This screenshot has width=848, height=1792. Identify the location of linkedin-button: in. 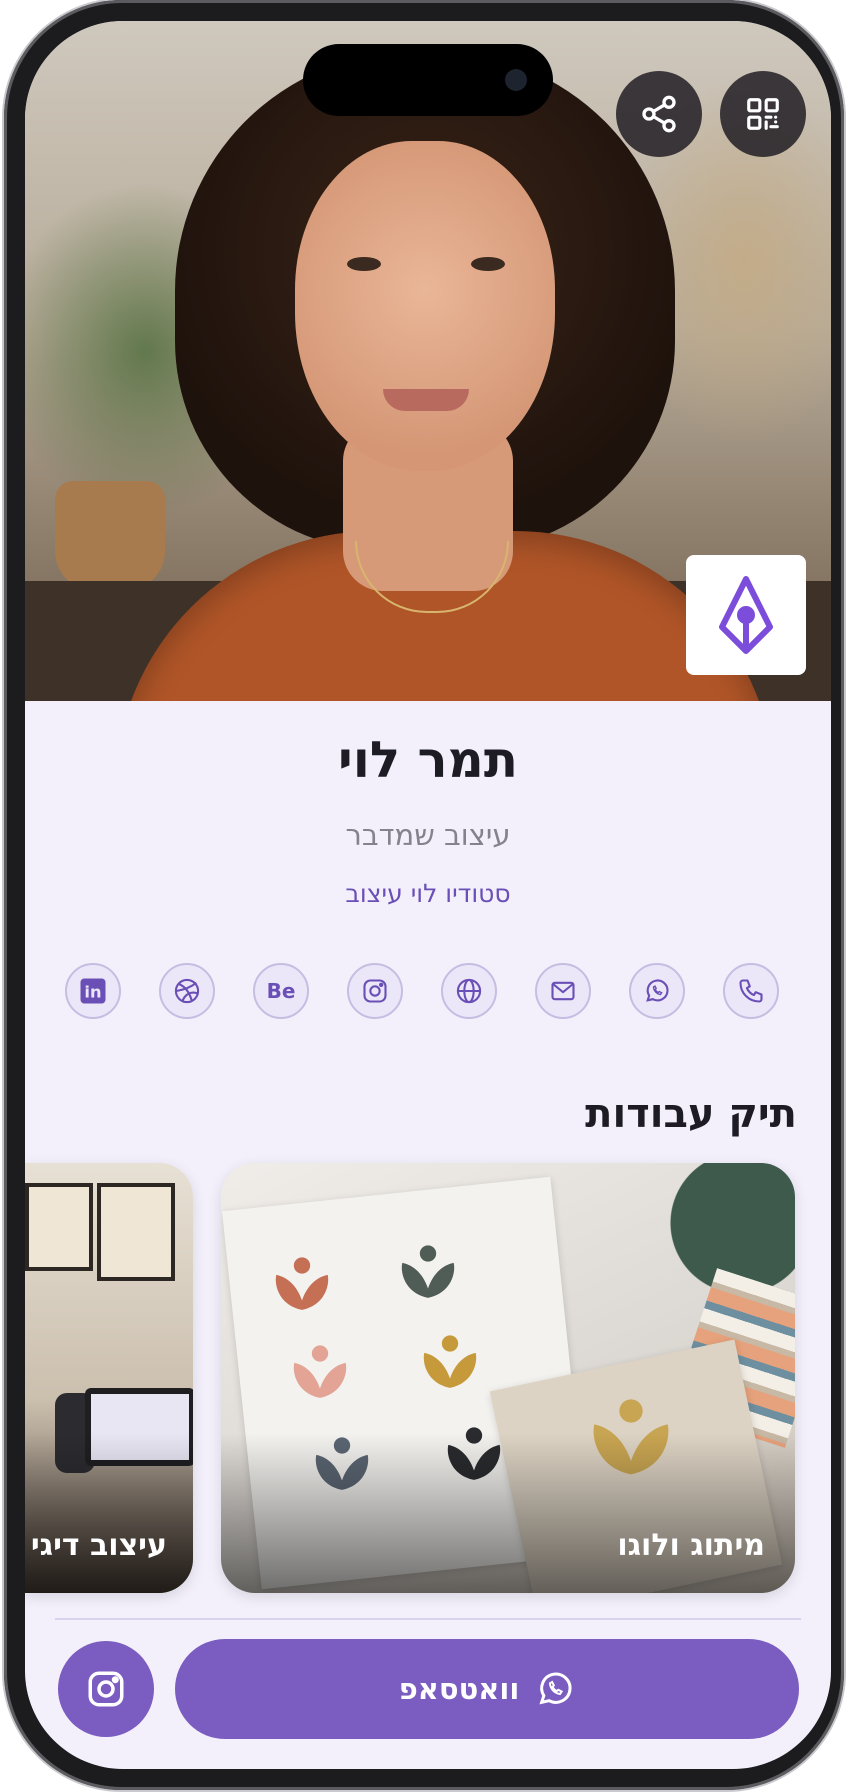
(93, 991).